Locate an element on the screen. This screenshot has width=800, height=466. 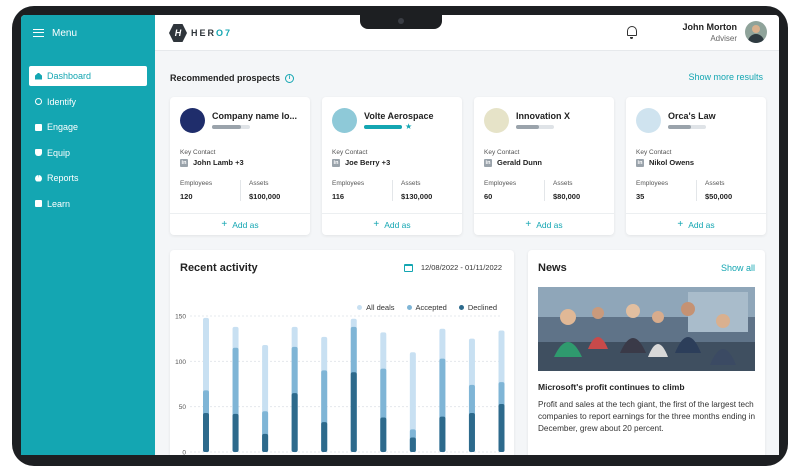
sidebar-item-label: Learn is located at coordinates (59, 203).